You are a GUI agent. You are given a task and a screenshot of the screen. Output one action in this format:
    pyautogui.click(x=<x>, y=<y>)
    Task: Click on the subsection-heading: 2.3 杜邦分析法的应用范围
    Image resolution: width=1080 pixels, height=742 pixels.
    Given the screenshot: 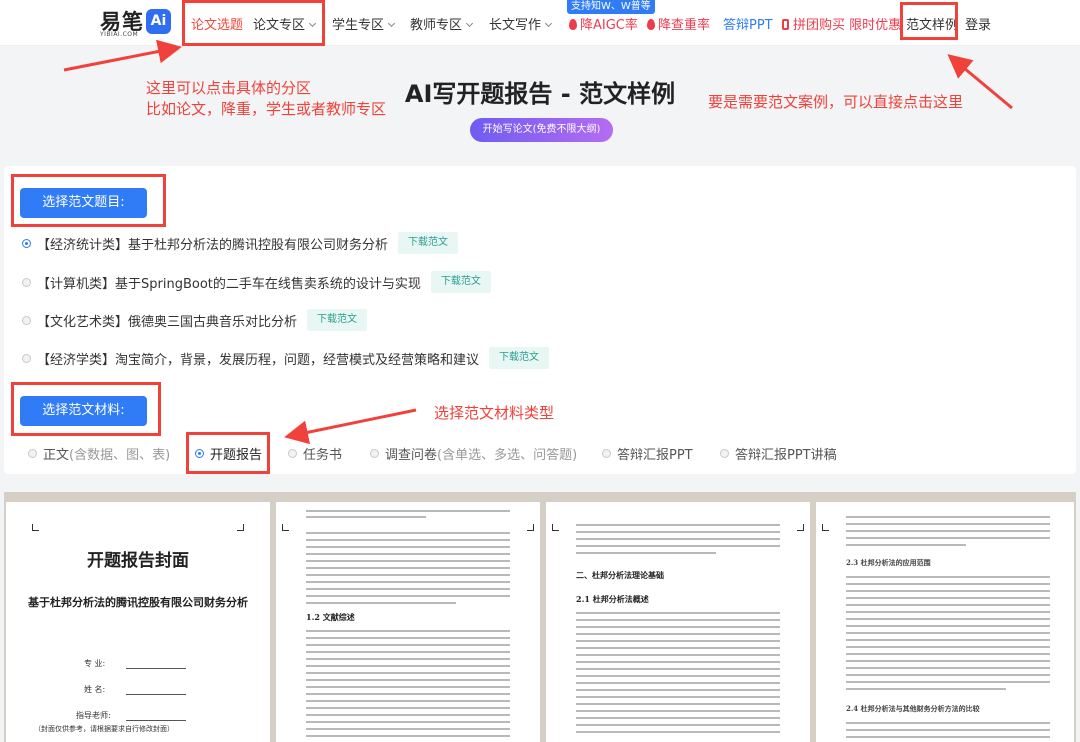 What is the action you would take?
    pyautogui.click(x=888, y=562)
    